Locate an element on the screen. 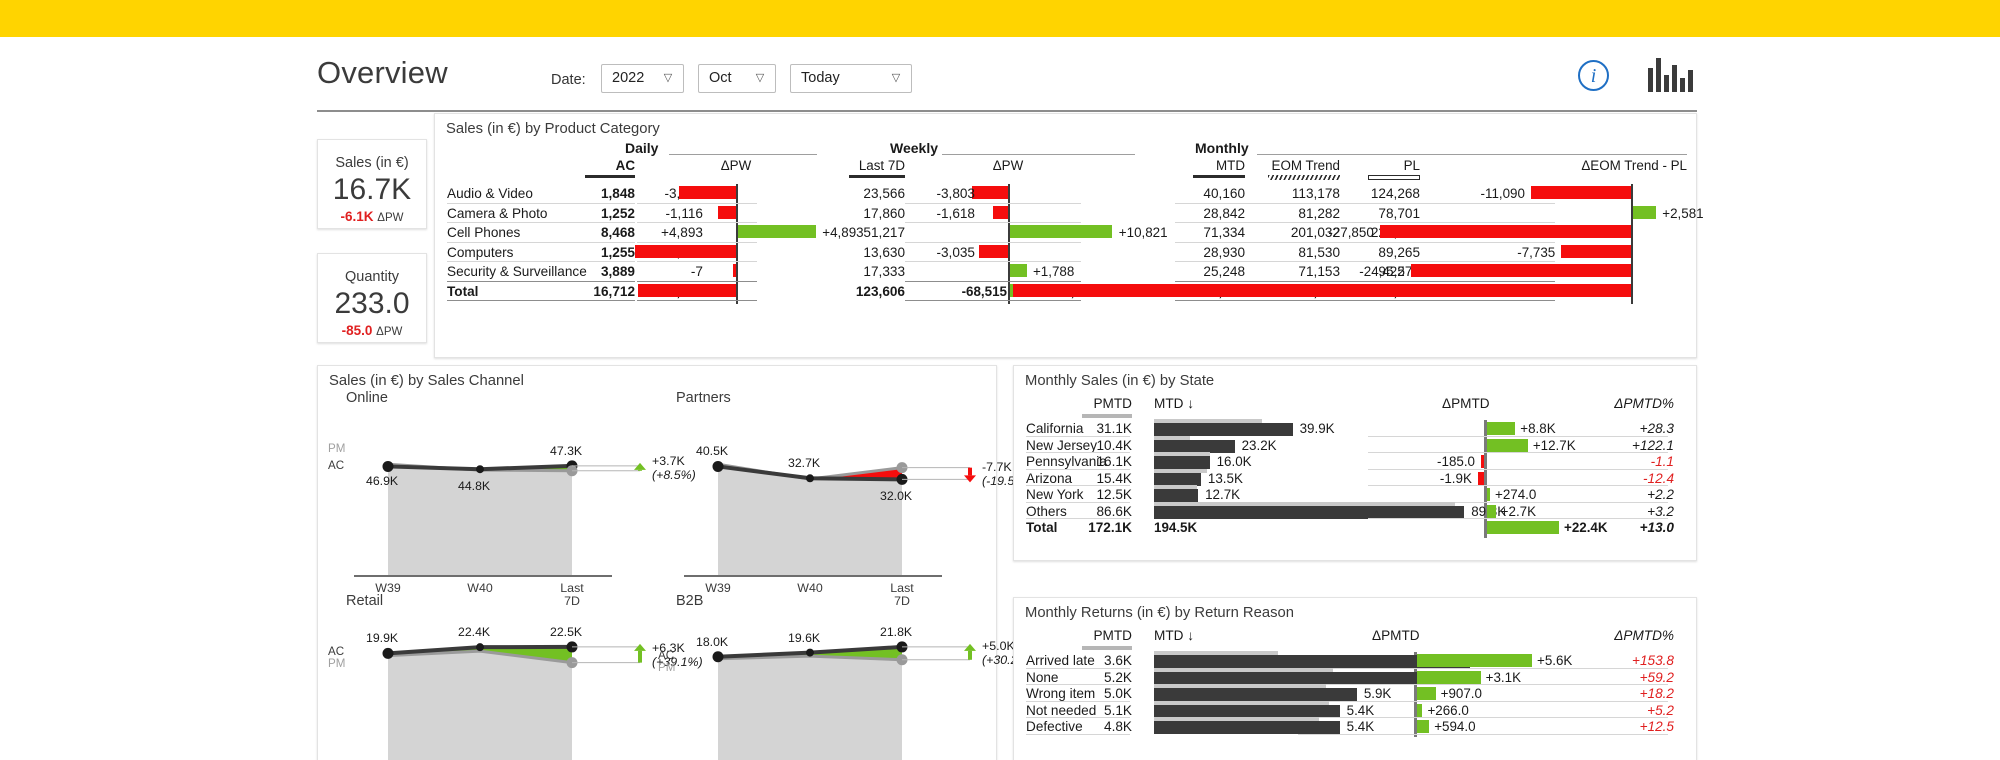 The height and width of the screenshot is (760, 2000). kpi-card-quantity: Quantity 233.0 -85.0 ΔPW is located at coordinates (372, 298).